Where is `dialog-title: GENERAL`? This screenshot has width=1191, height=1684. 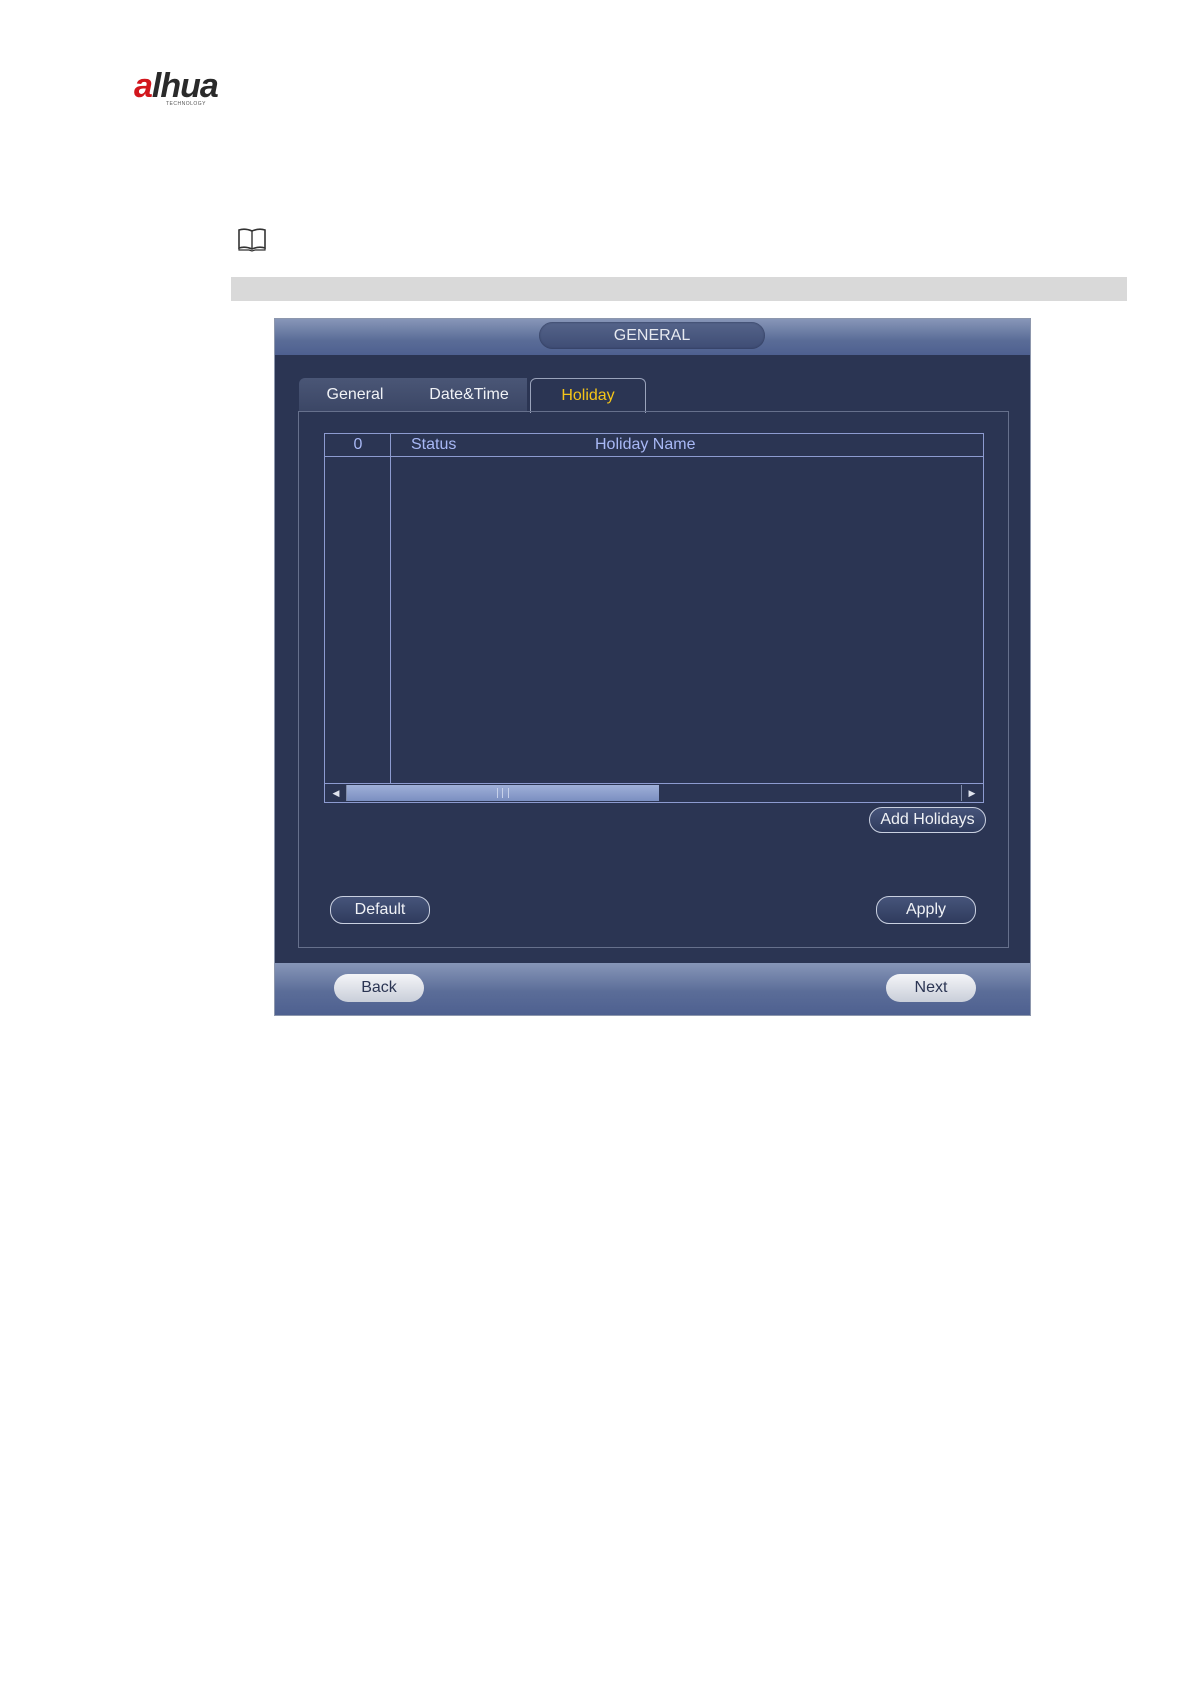 dialog-title: GENERAL is located at coordinates (652, 335).